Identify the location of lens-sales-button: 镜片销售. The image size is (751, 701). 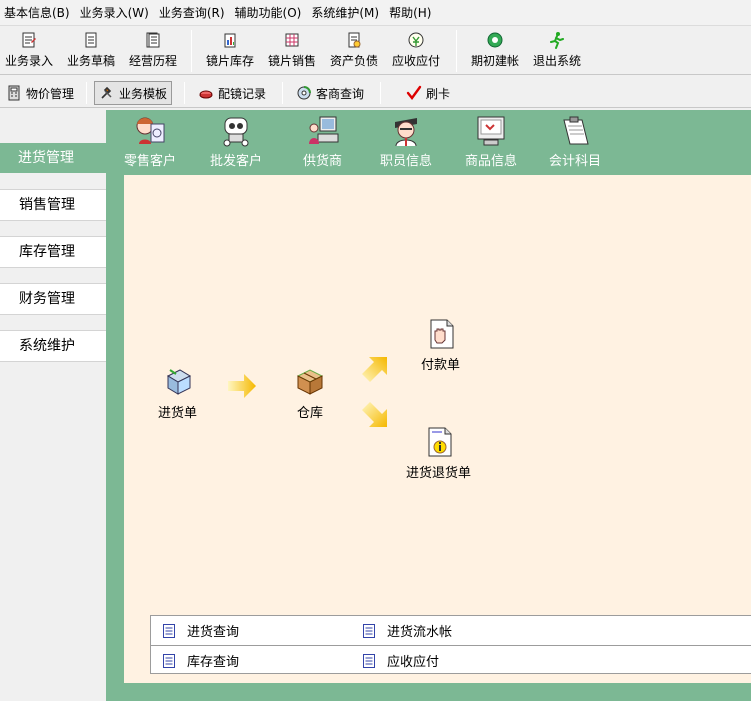
(292, 52).